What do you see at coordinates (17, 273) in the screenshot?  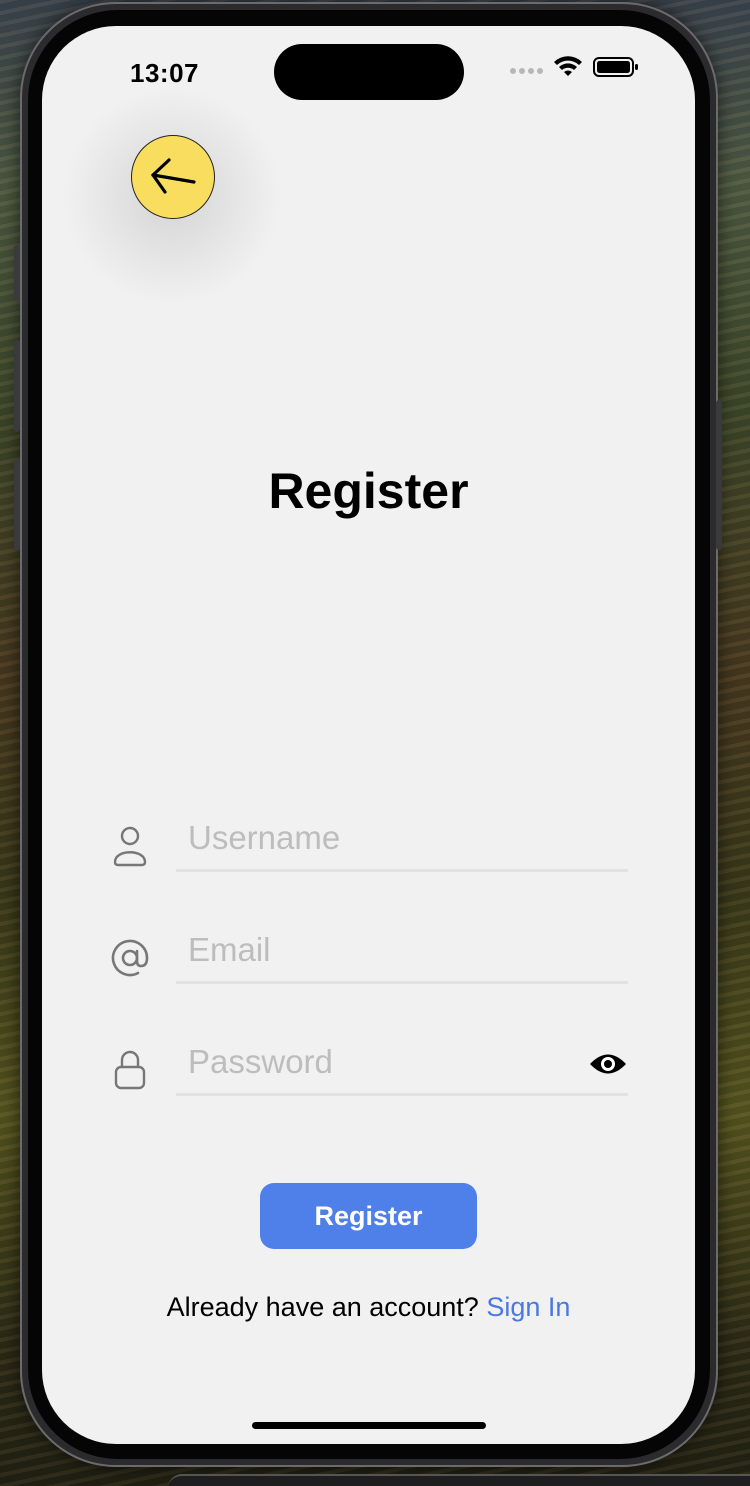 I see `phone-action-button` at bounding box center [17, 273].